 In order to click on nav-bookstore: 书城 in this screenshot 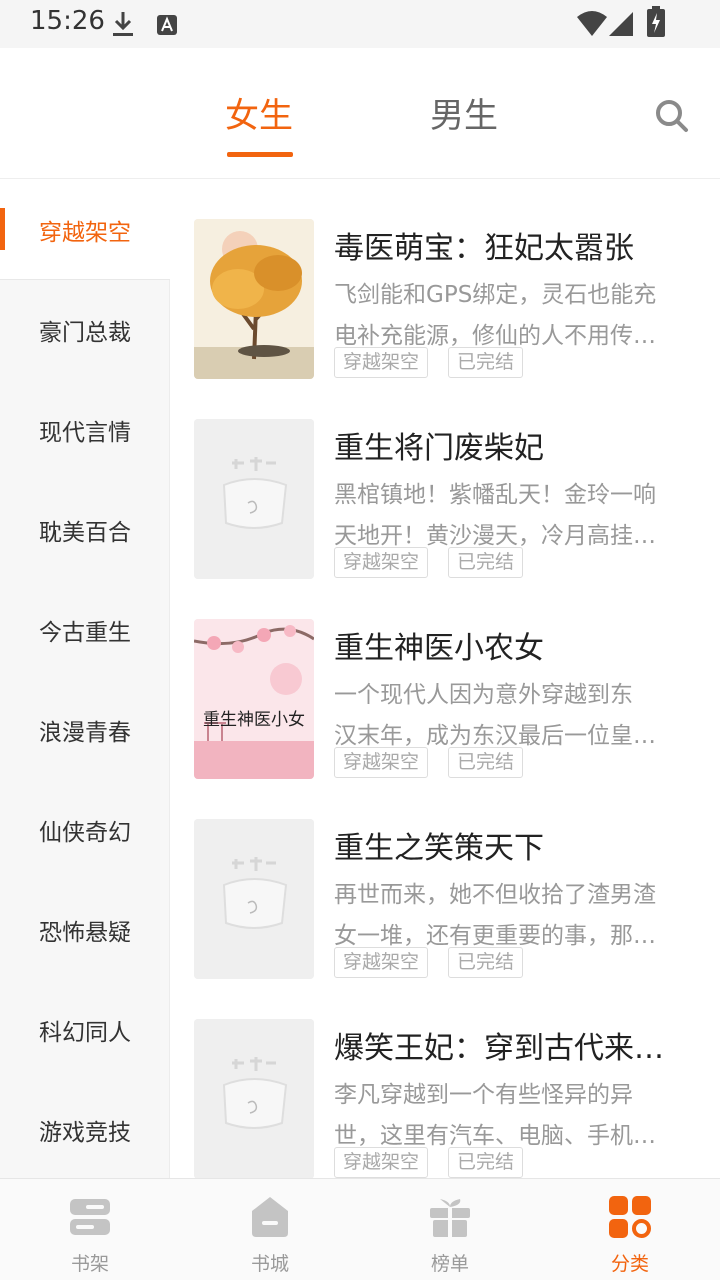, I will do `click(270, 1229)`.